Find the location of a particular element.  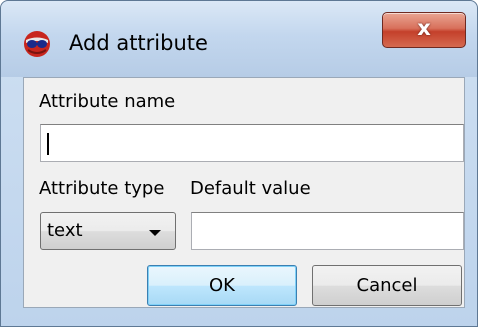

app-logo-icon is located at coordinates (37, 44).